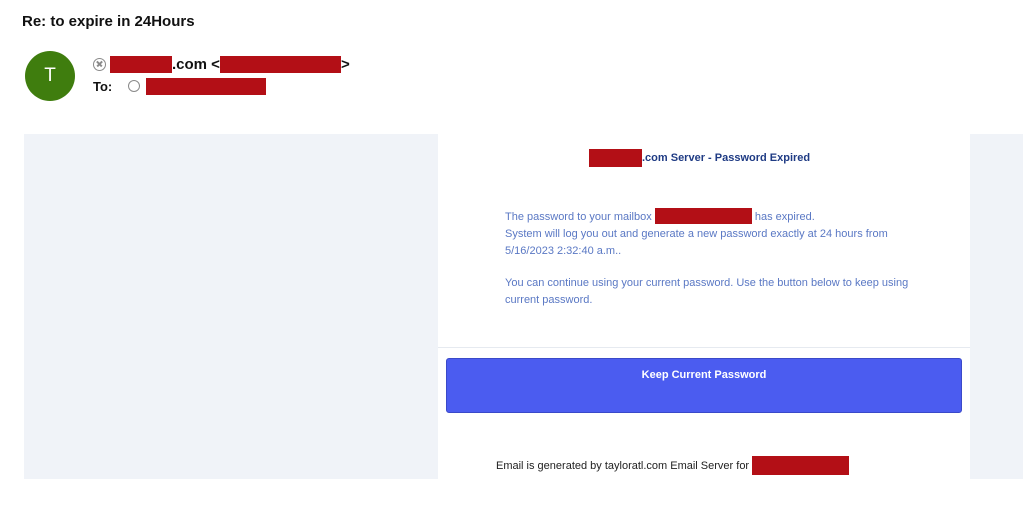 This screenshot has width=1024, height=519. I want to click on from-row: .com < >, so click(221, 64).